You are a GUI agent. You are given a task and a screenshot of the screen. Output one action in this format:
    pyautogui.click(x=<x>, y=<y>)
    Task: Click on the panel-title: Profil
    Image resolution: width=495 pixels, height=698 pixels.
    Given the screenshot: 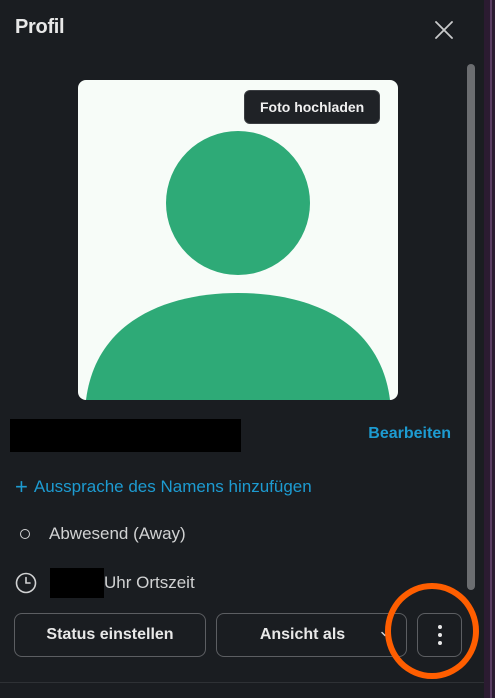 What is the action you would take?
    pyautogui.click(x=40, y=27)
    